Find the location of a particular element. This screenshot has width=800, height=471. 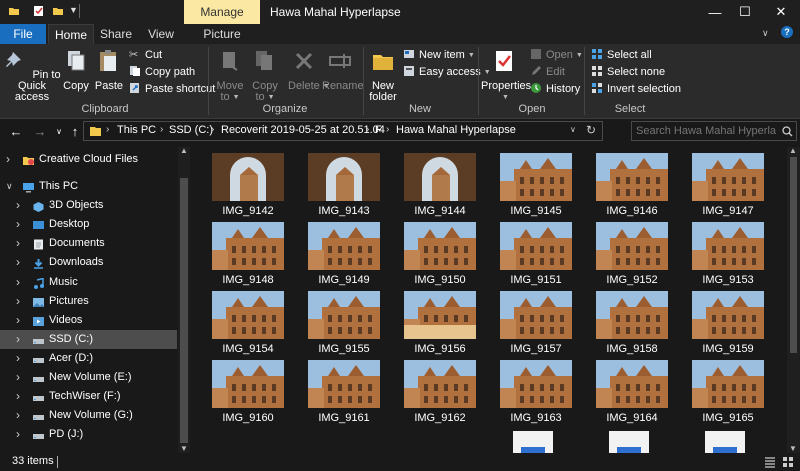

back-arrow-icon: ← is located at coordinates (16, 131).